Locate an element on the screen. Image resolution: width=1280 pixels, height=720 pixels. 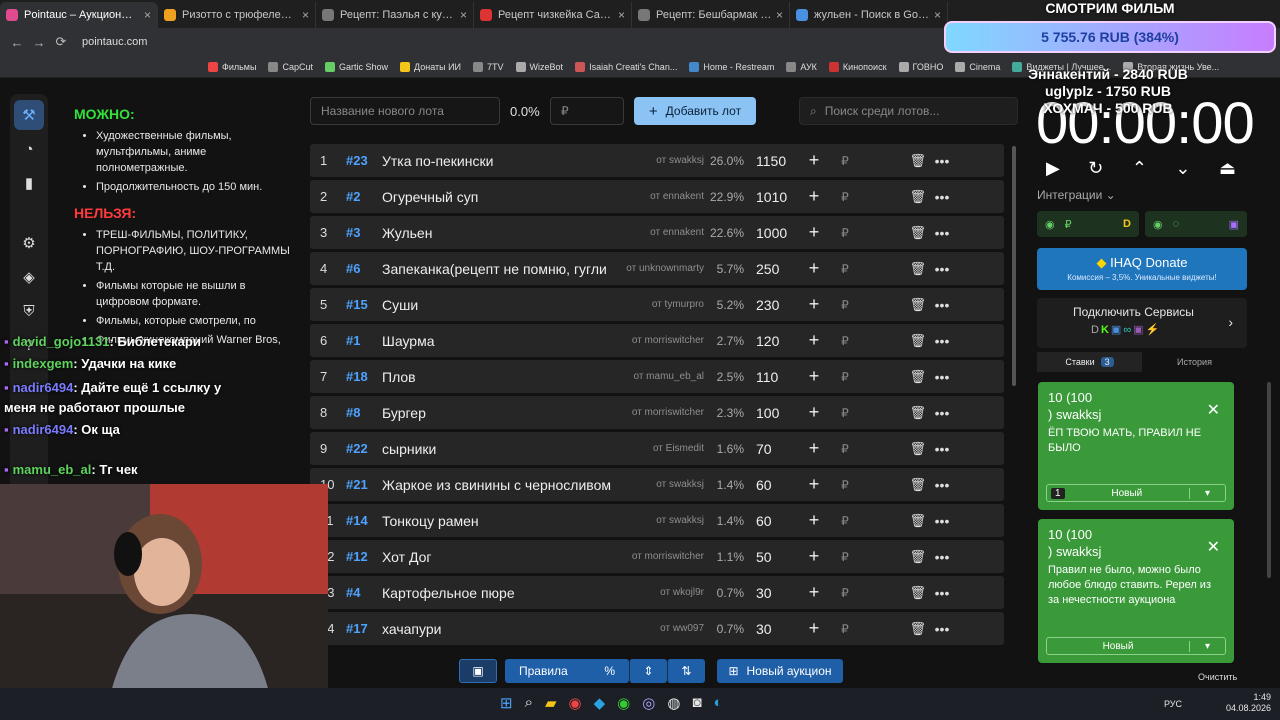
chevron-down-icon: ⌄ is located at coordinates (1182, 168).